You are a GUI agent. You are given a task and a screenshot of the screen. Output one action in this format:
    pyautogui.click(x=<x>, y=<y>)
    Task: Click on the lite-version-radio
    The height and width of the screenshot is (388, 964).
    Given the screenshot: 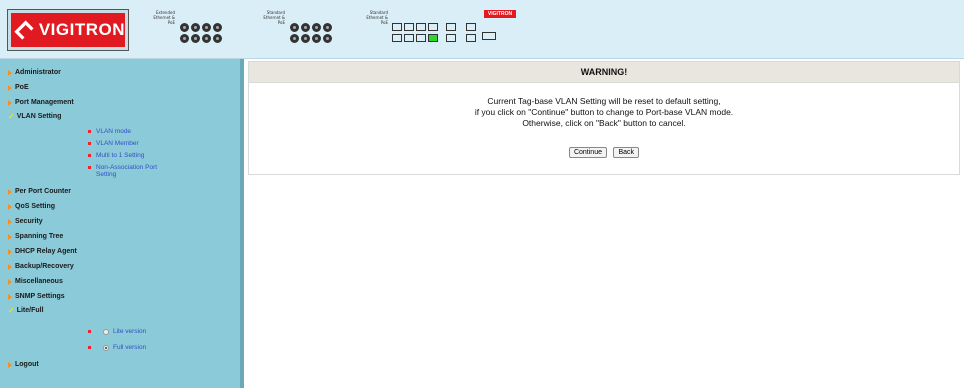 What is the action you would take?
    pyautogui.click(x=106, y=331)
    